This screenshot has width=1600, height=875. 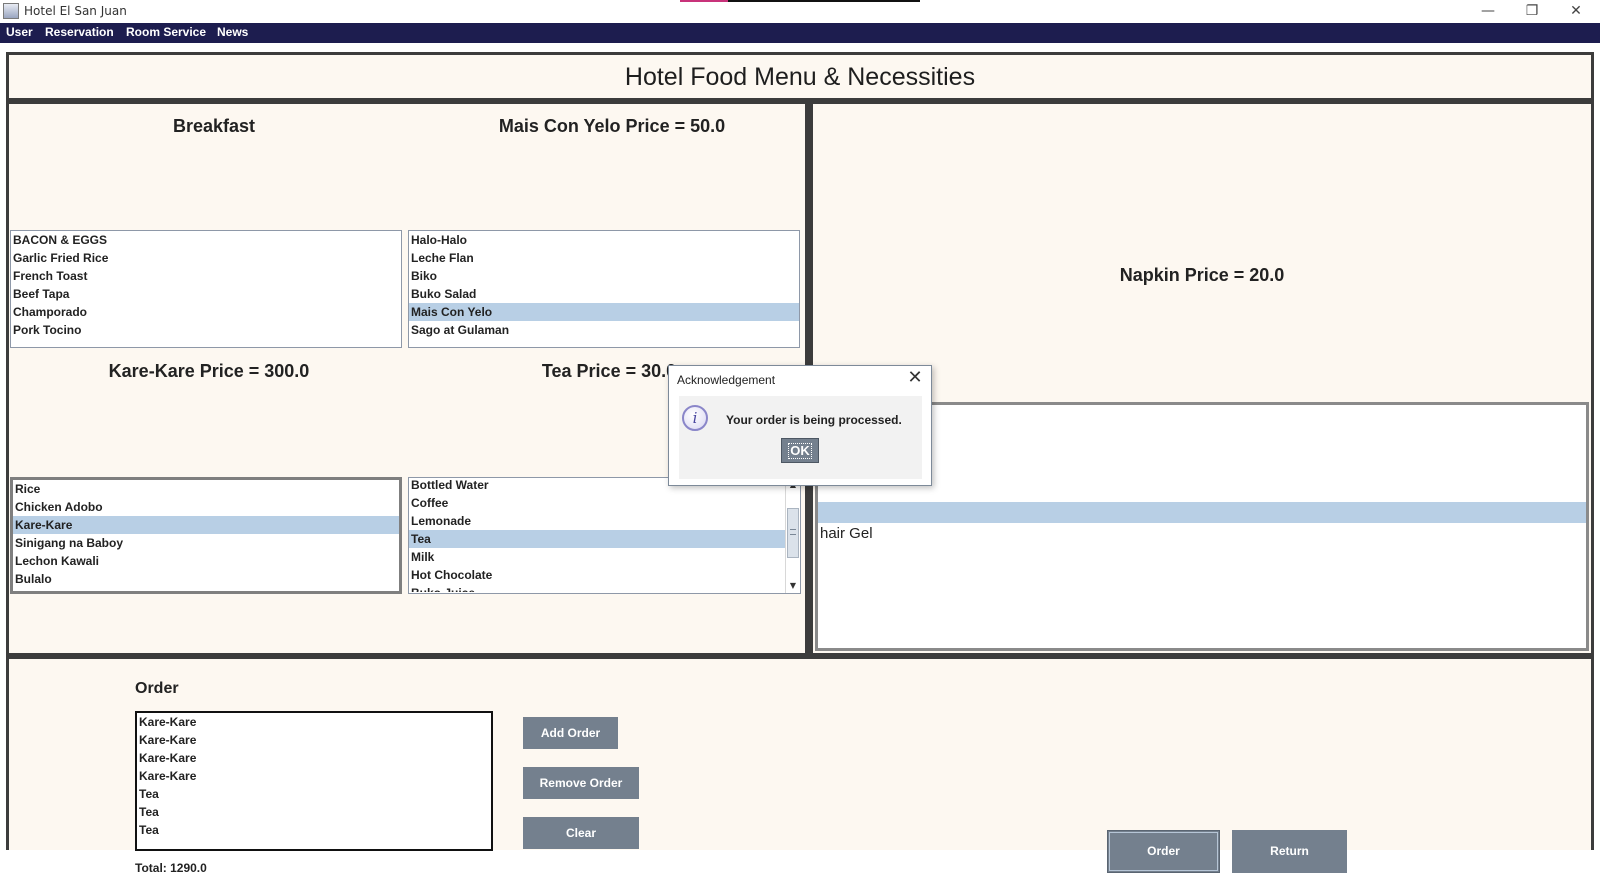 What do you see at coordinates (800, 11) in the screenshot?
I see `window-titlebar: Hotel El San Juan — ❐ ✕` at bounding box center [800, 11].